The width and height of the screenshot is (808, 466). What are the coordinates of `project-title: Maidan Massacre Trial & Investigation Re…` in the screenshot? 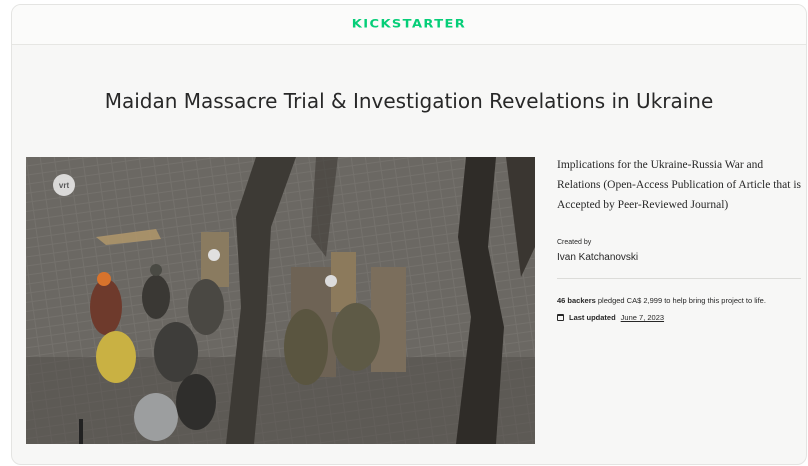 It's located at (409, 101).